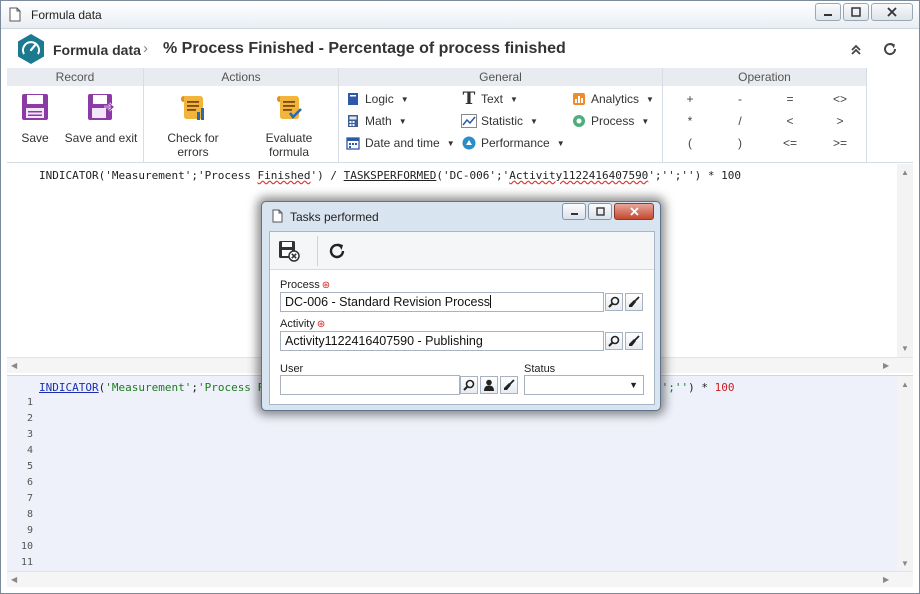 The width and height of the screenshot is (920, 594). I want to click on check-errors-button: Check for errors, so click(193, 125).